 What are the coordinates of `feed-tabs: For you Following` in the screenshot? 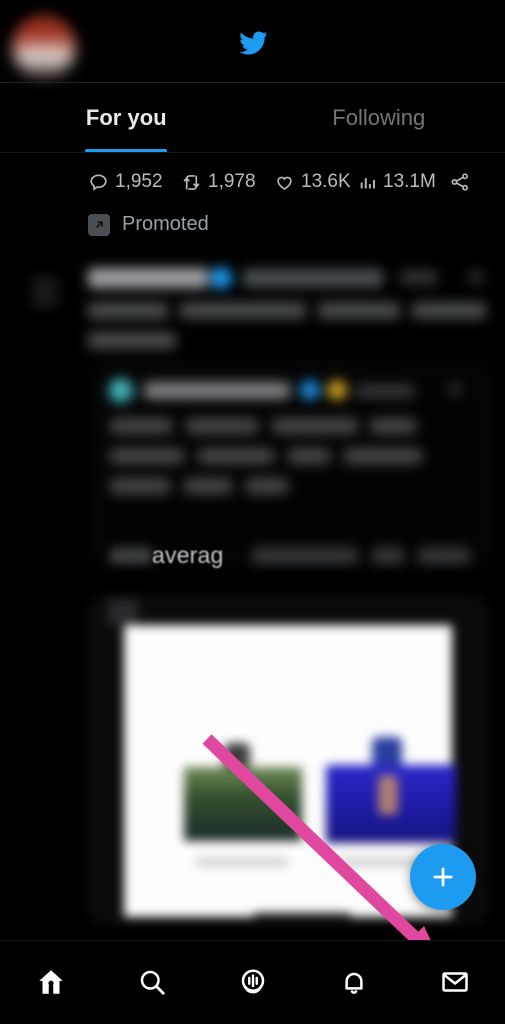 It's located at (252, 118).